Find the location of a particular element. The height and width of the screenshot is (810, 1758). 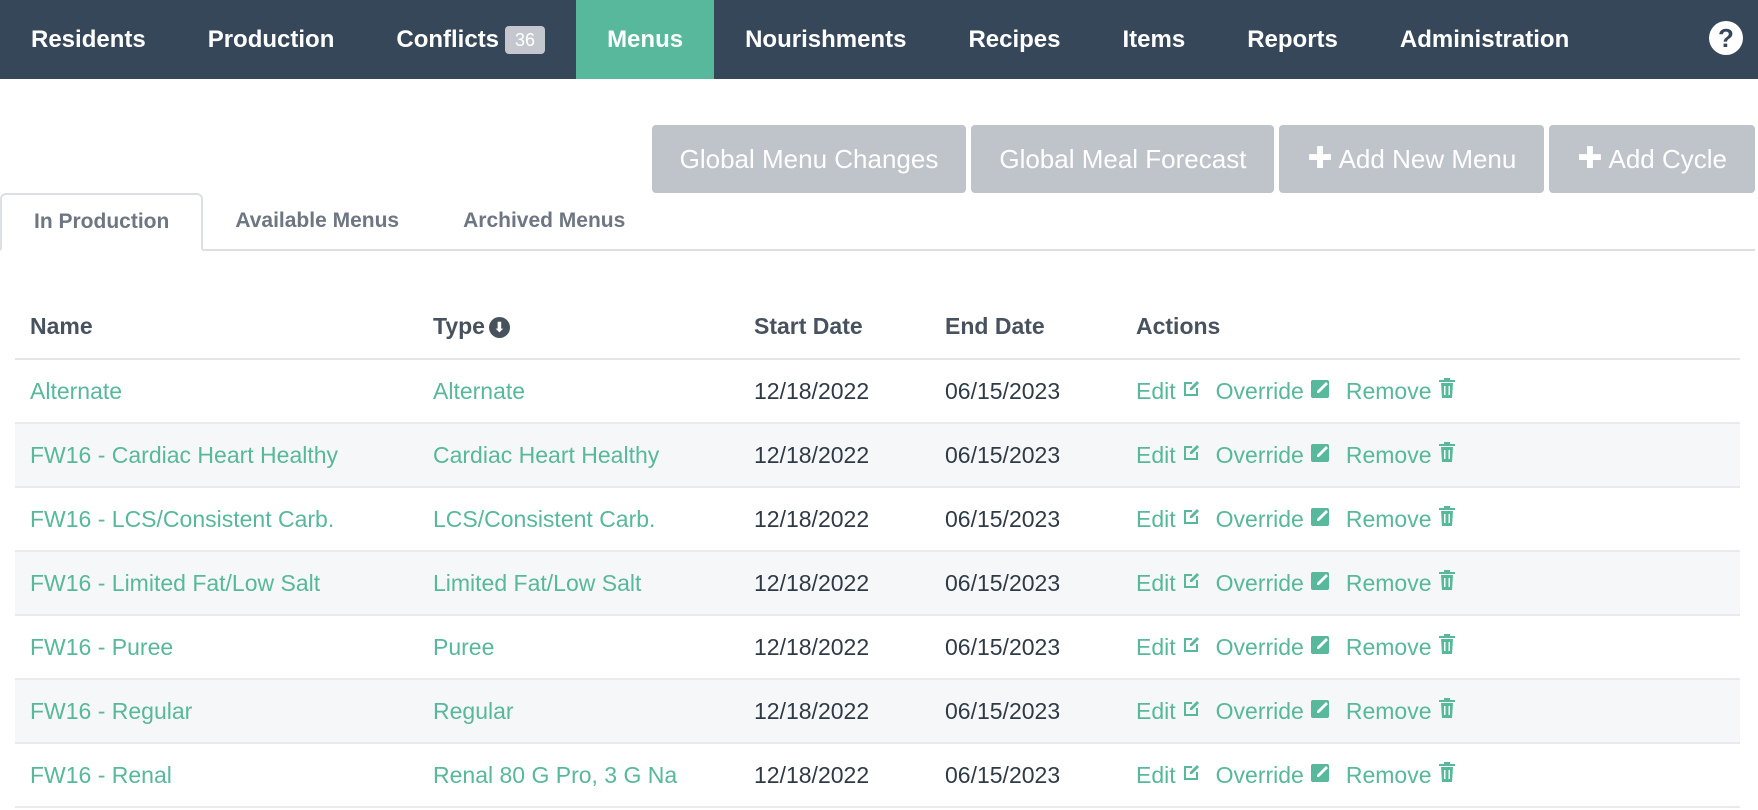

nav-items: Items is located at coordinates (1154, 39).